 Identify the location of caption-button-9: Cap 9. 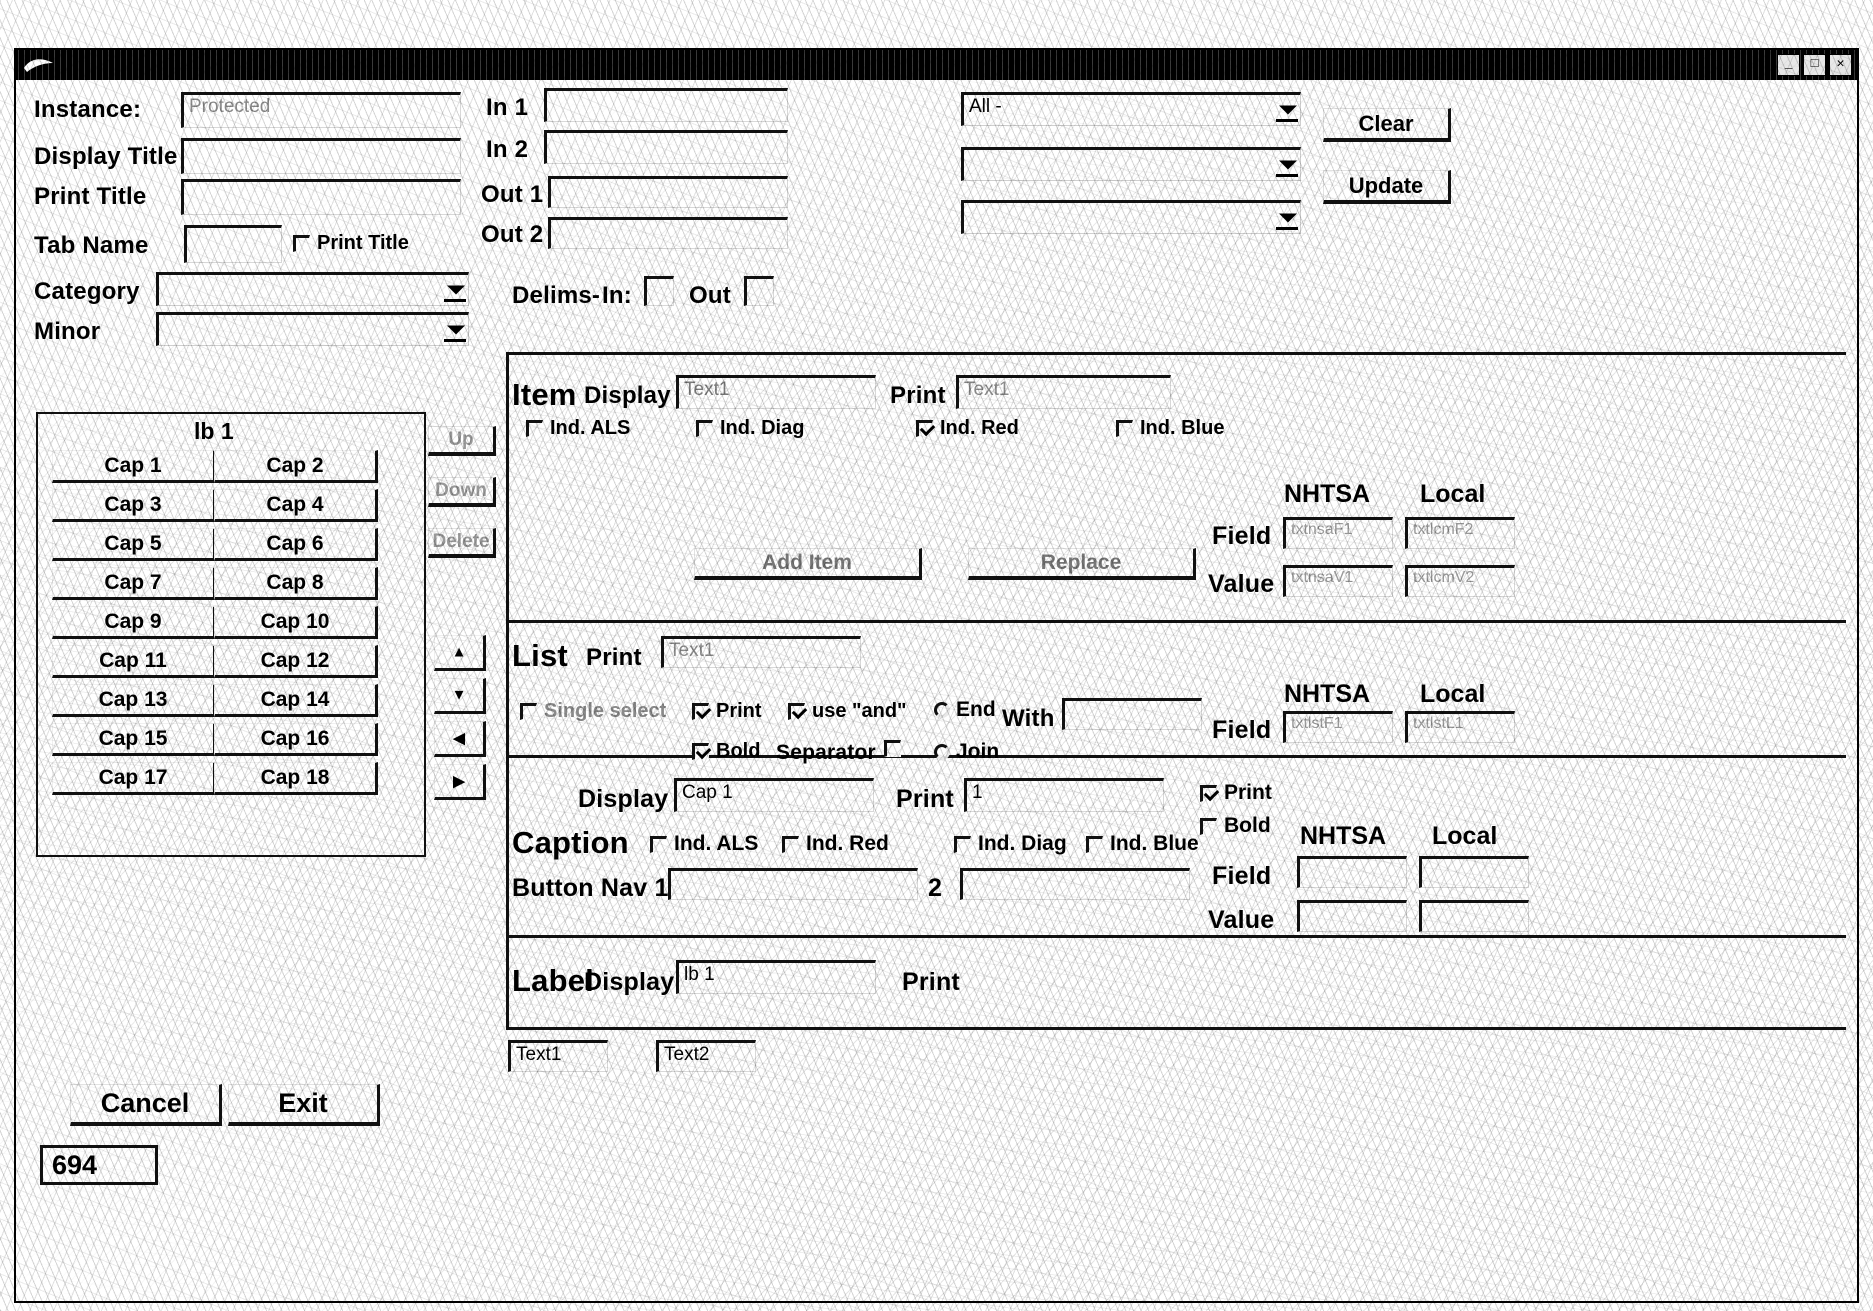
(134, 622).